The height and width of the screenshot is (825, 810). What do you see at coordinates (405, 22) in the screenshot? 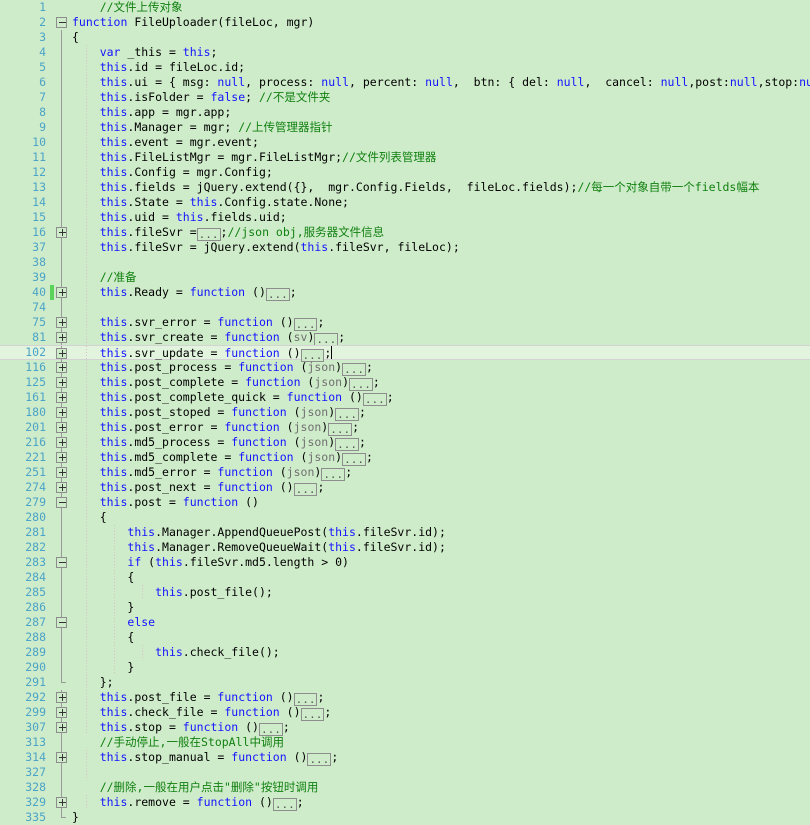
I see `code-line: 2 function FileUploader(fileLoc, mgr)` at bounding box center [405, 22].